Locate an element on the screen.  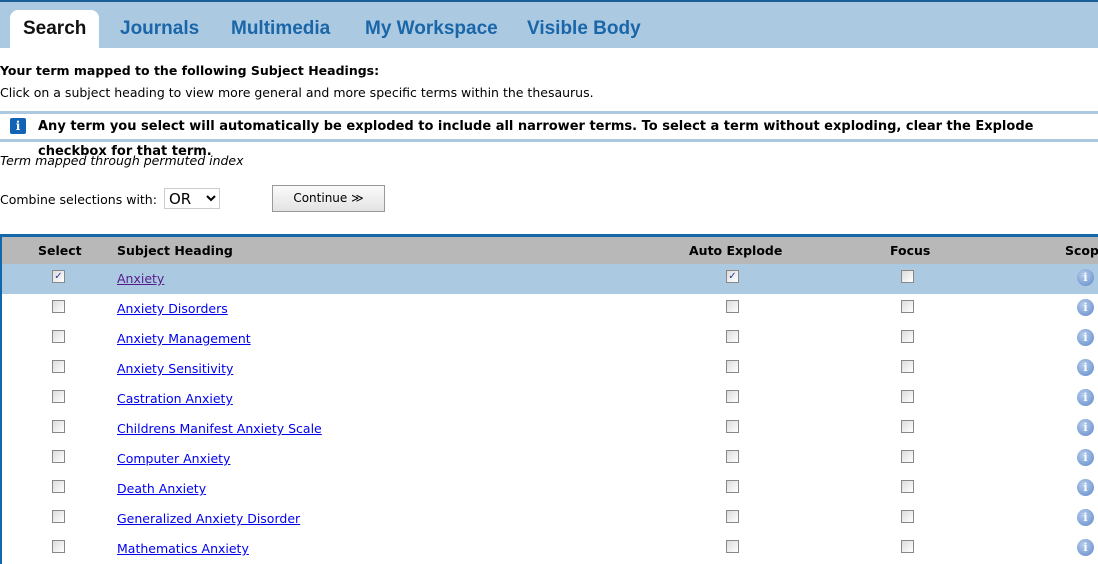
table-row: Anxiety Disorders i is located at coordinates (550, 309).